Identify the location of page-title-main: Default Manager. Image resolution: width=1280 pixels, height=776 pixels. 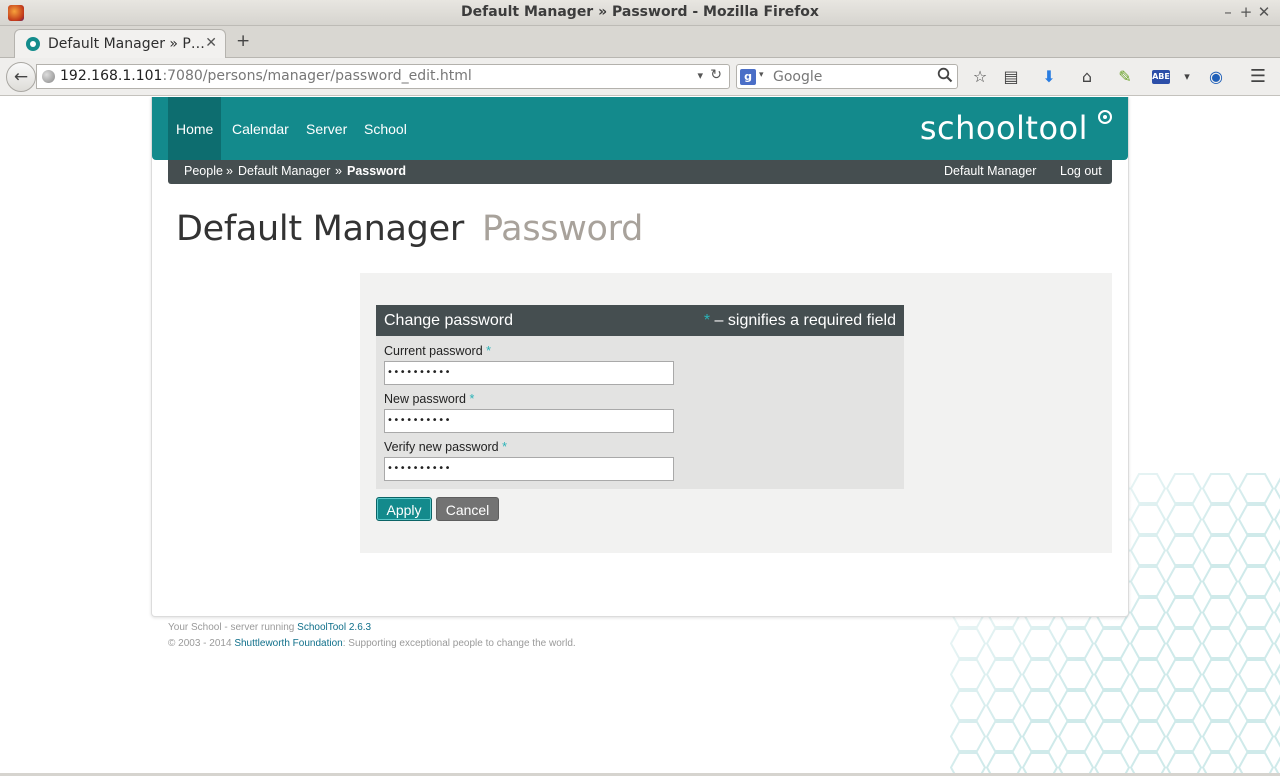
(320, 229).